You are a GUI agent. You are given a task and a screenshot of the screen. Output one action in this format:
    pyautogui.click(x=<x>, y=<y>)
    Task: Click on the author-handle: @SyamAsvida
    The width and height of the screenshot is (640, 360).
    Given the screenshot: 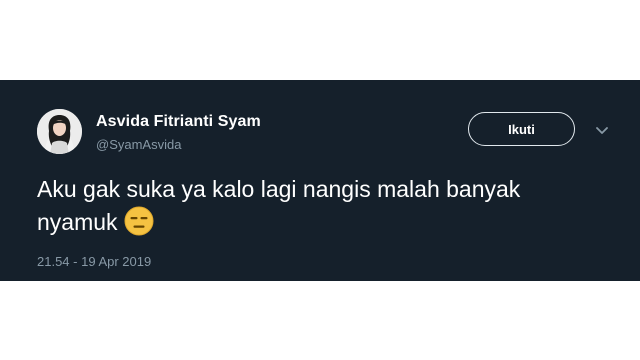 What is the action you would take?
    pyautogui.click(x=138, y=144)
    